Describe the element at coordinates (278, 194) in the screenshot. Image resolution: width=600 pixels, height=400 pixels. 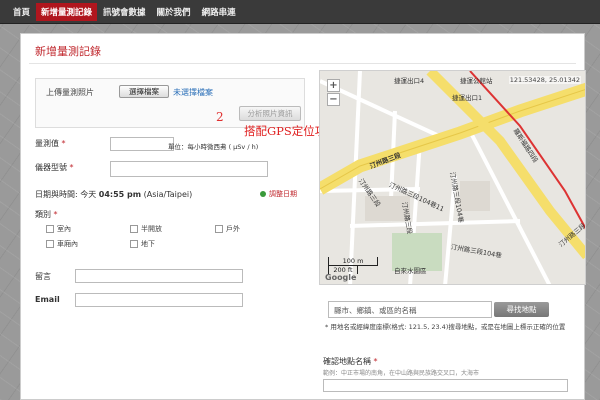
I see `adjust-date-link: 調整日期` at that location.